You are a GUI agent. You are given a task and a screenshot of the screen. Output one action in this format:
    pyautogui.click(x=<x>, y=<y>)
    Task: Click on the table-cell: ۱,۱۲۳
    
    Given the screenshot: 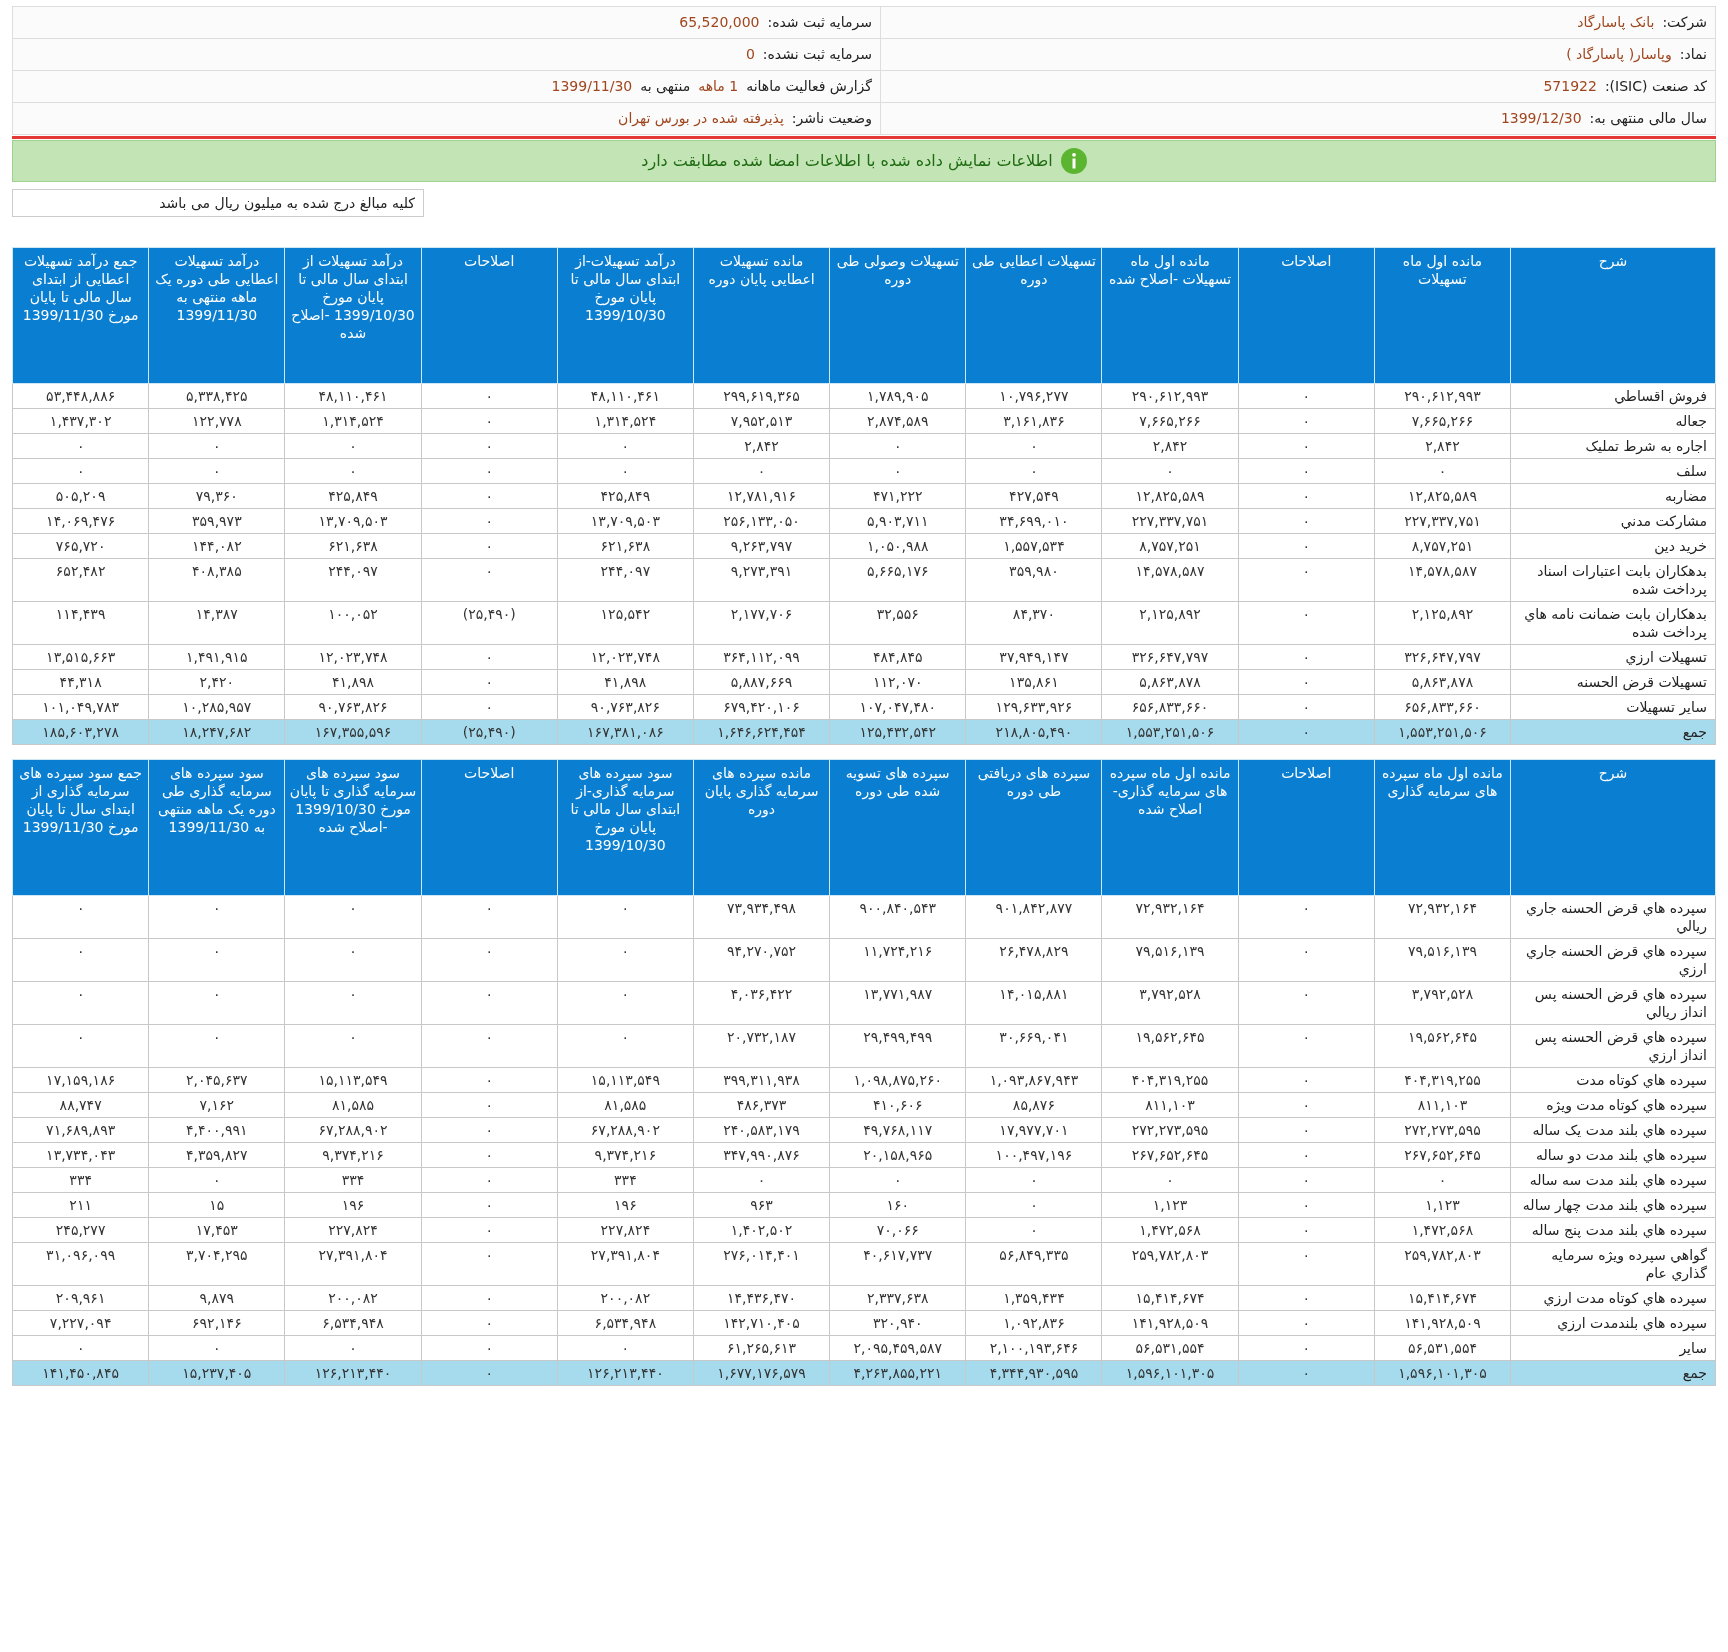 What is the action you would take?
    pyautogui.click(x=1170, y=1205)
    